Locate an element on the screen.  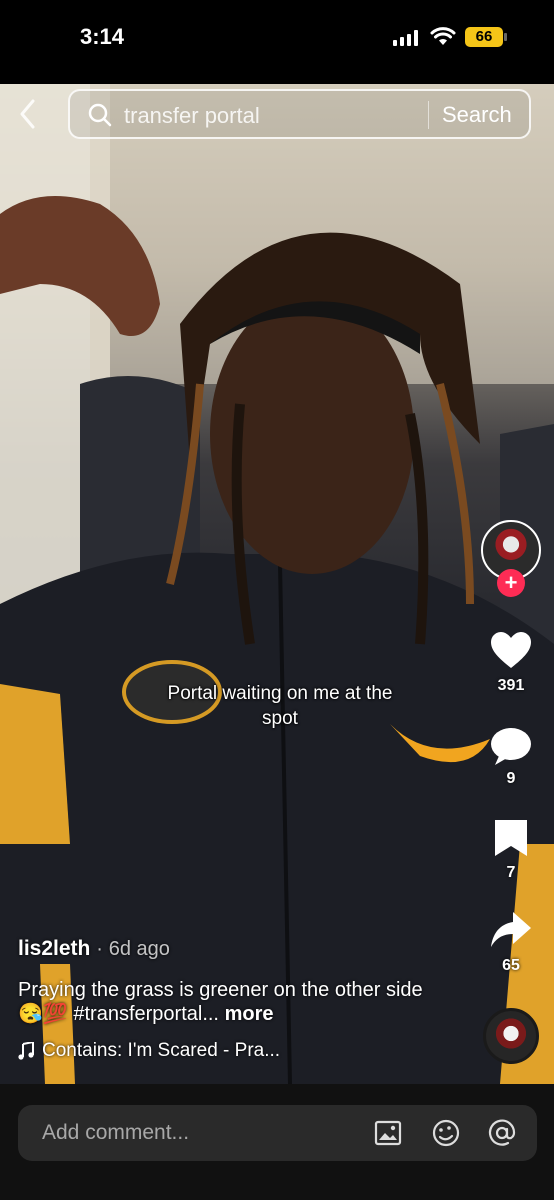
search-bar: transfer portal Search is located at coordinates (299, 114).